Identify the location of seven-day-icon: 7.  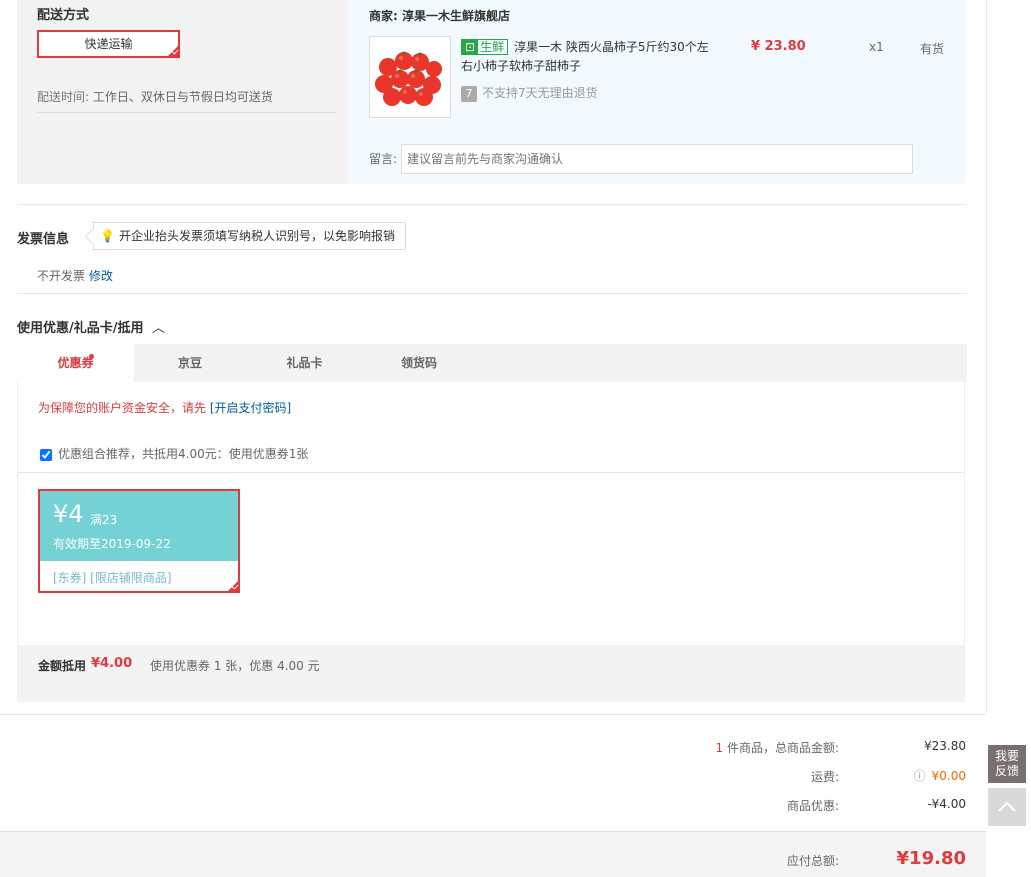
(469, 93).